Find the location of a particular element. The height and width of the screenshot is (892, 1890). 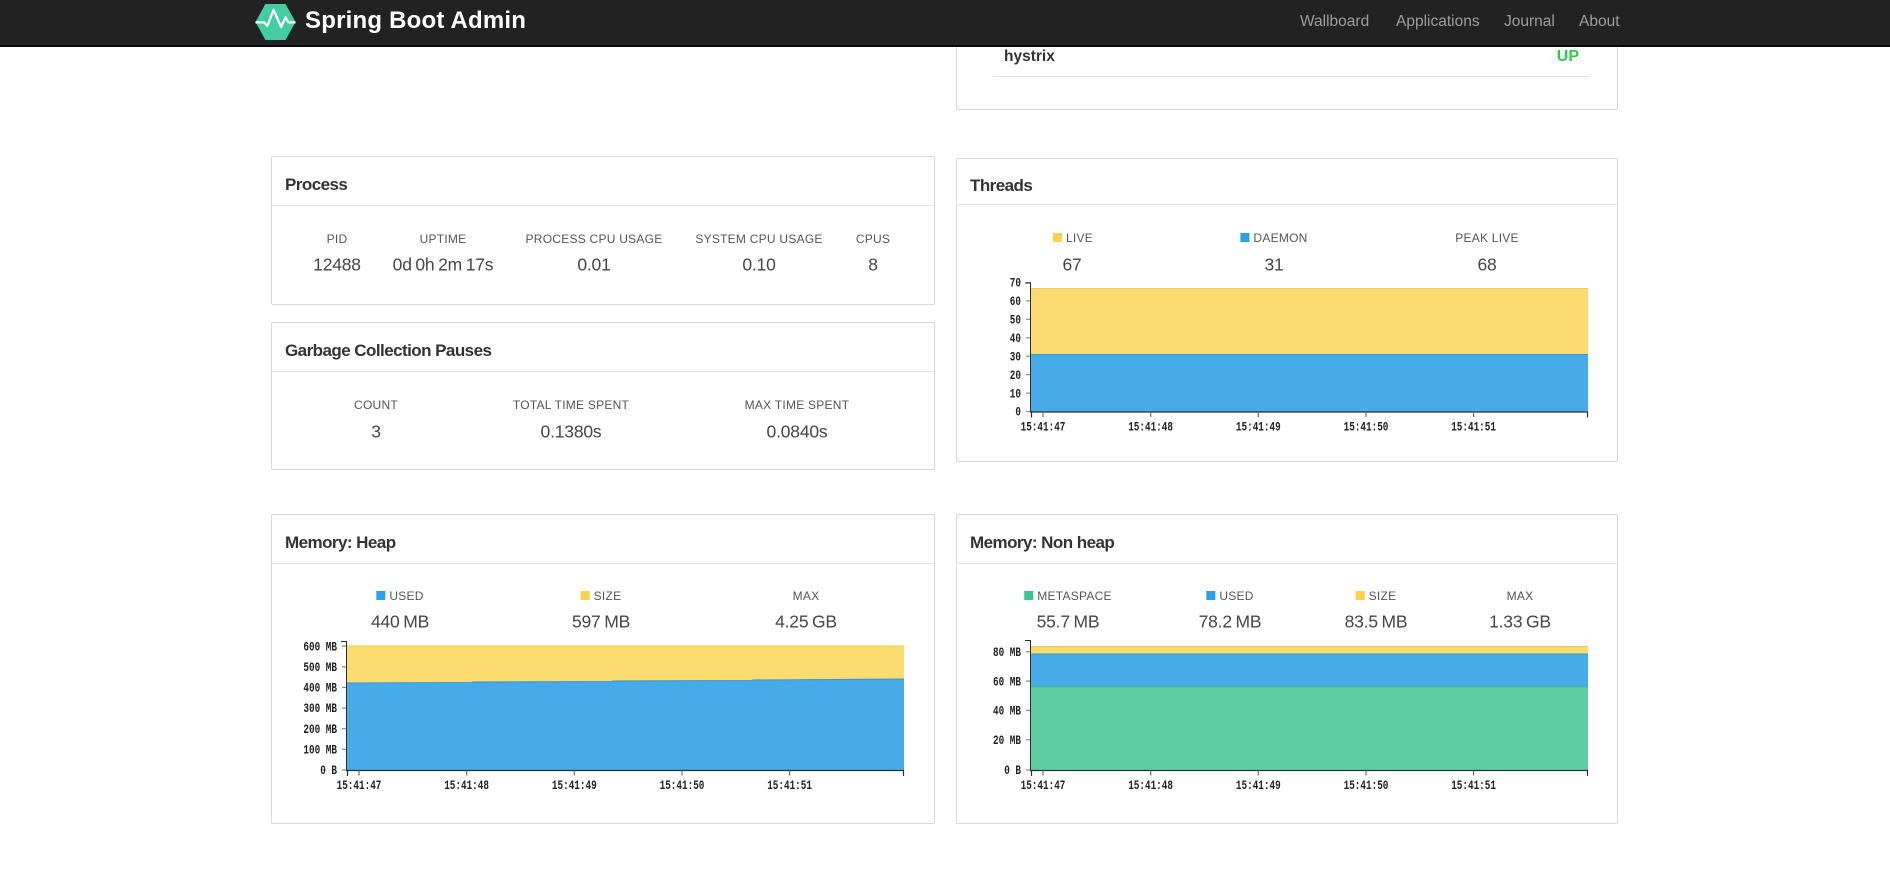

svg-text: 50 is located at coordinates (1015, 321).